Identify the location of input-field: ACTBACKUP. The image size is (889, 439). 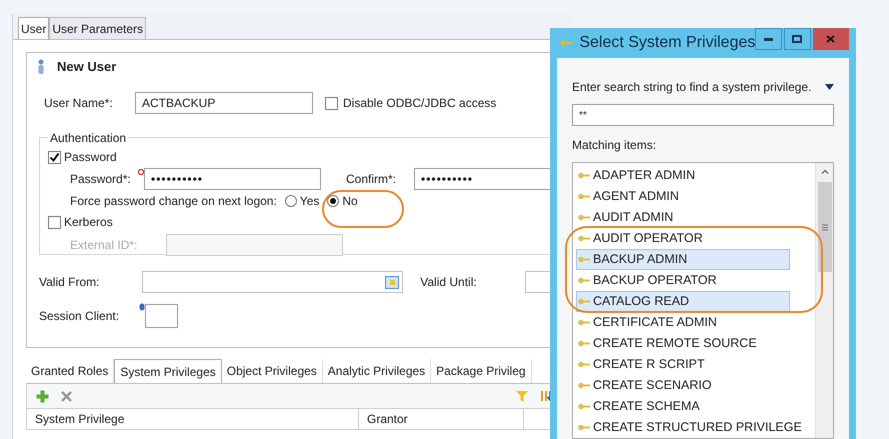
(224, 103).